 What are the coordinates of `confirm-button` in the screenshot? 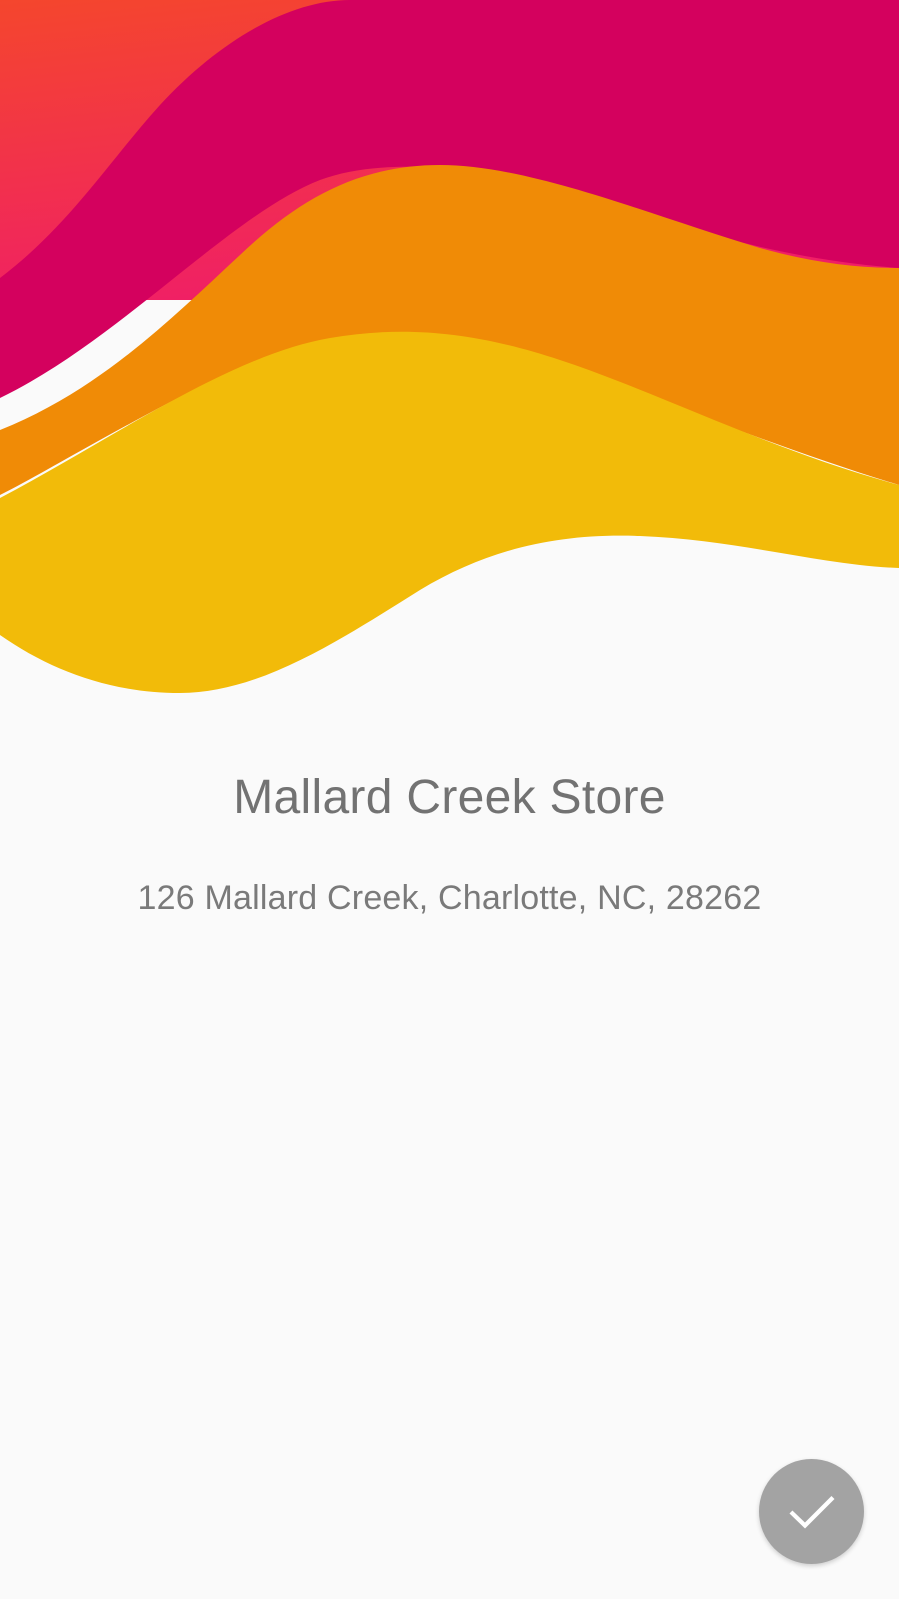 It's located at (811, 1511).